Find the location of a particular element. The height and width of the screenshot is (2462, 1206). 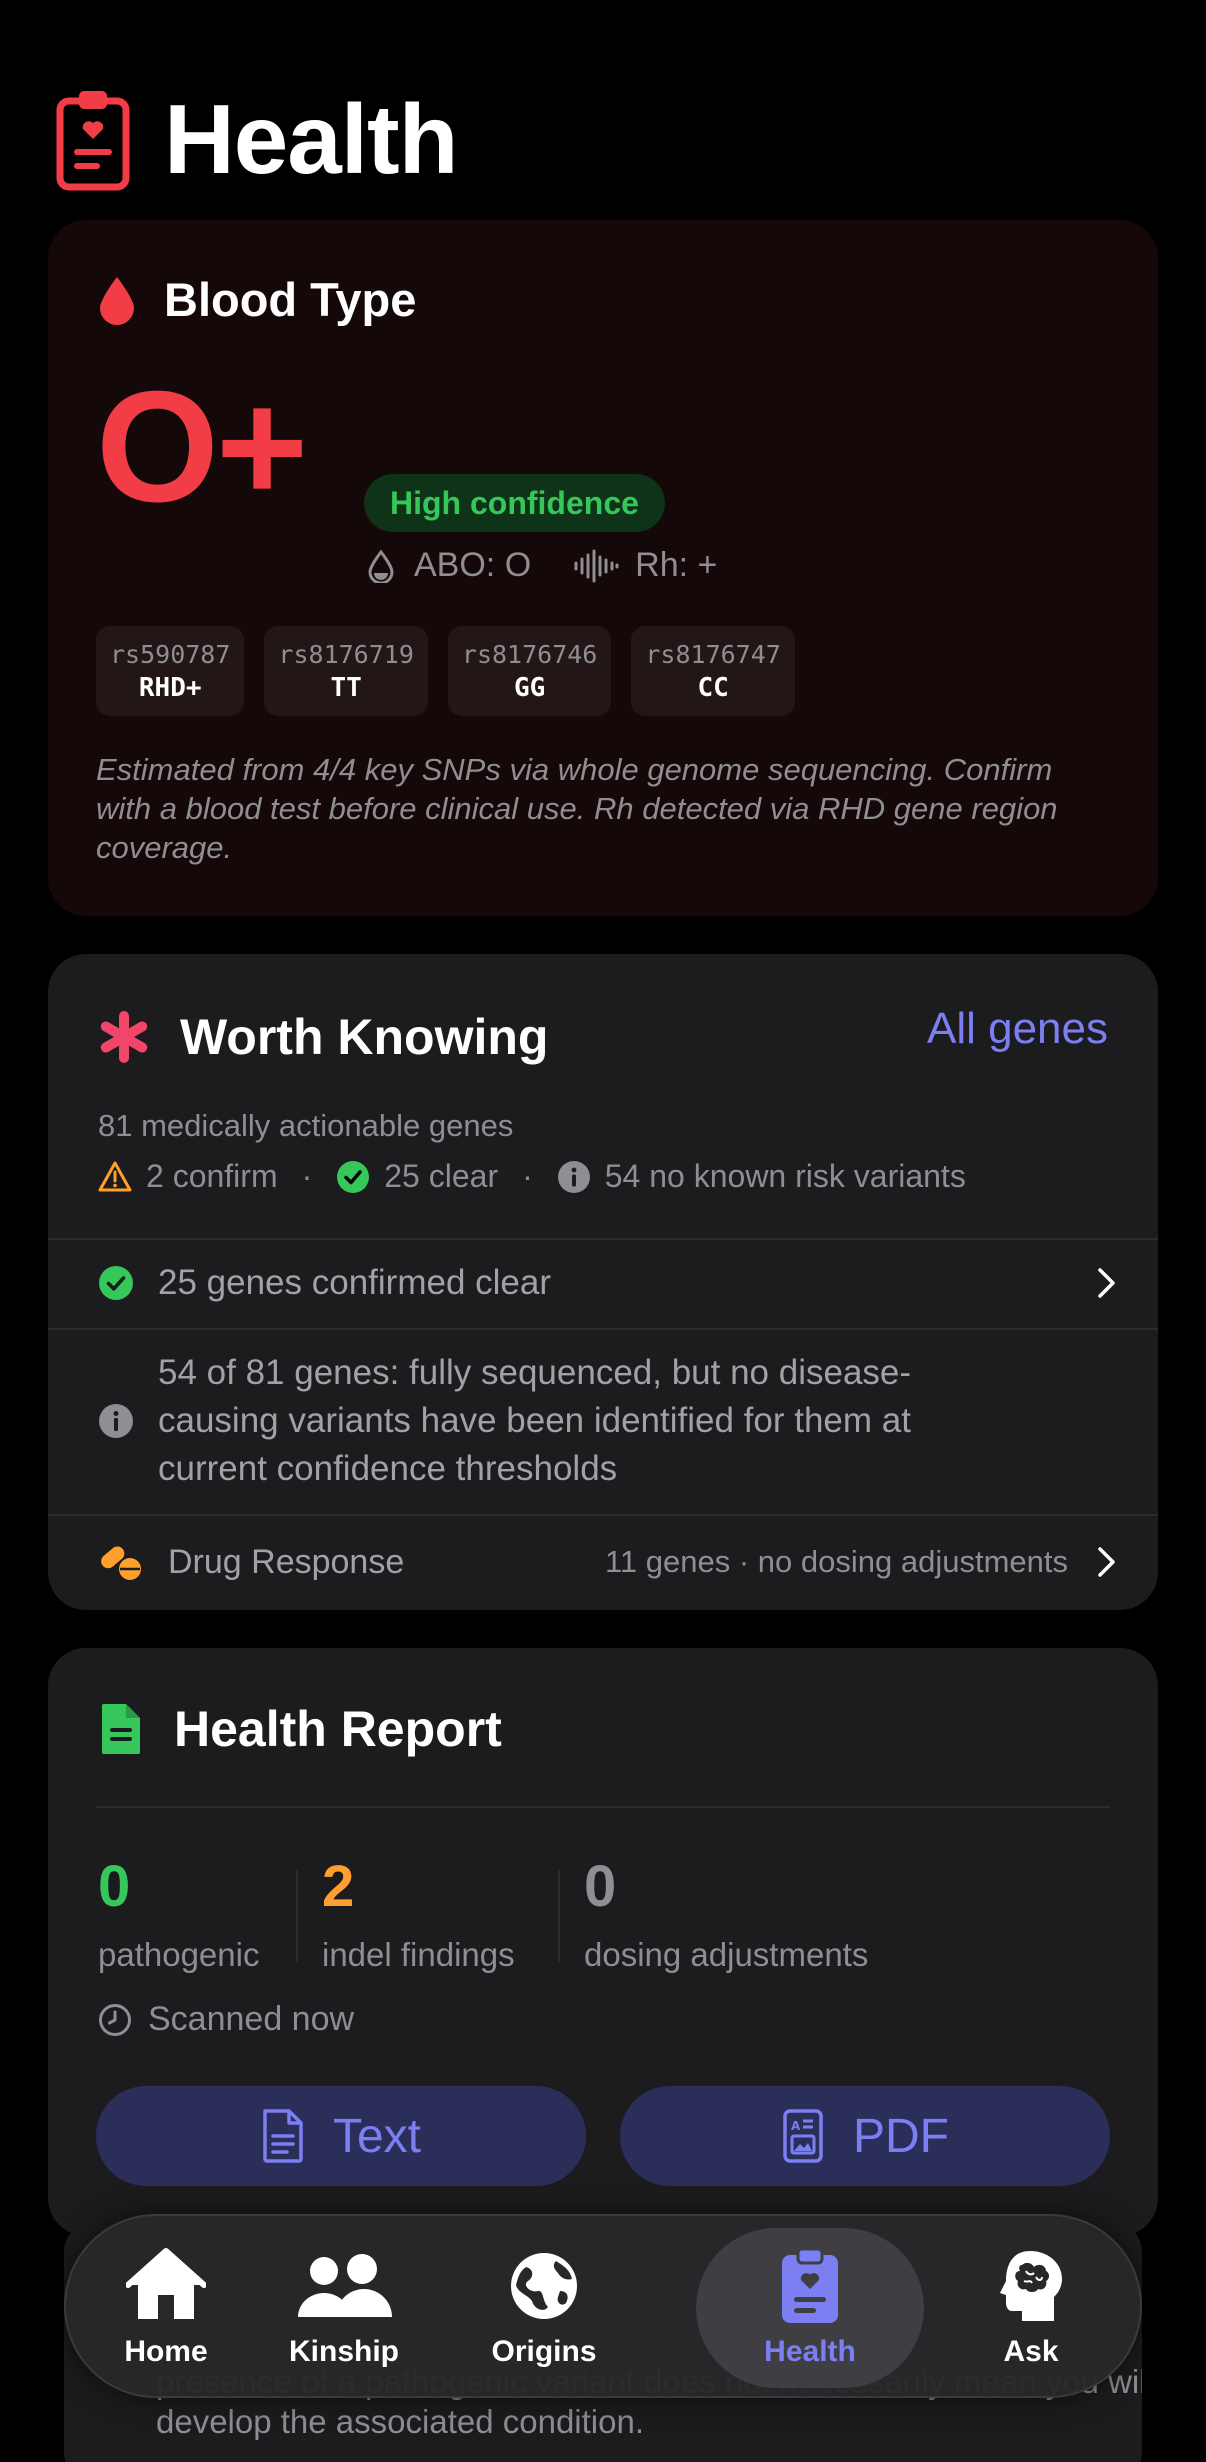

asterisk-icon is located at coordinates (124, 1037).